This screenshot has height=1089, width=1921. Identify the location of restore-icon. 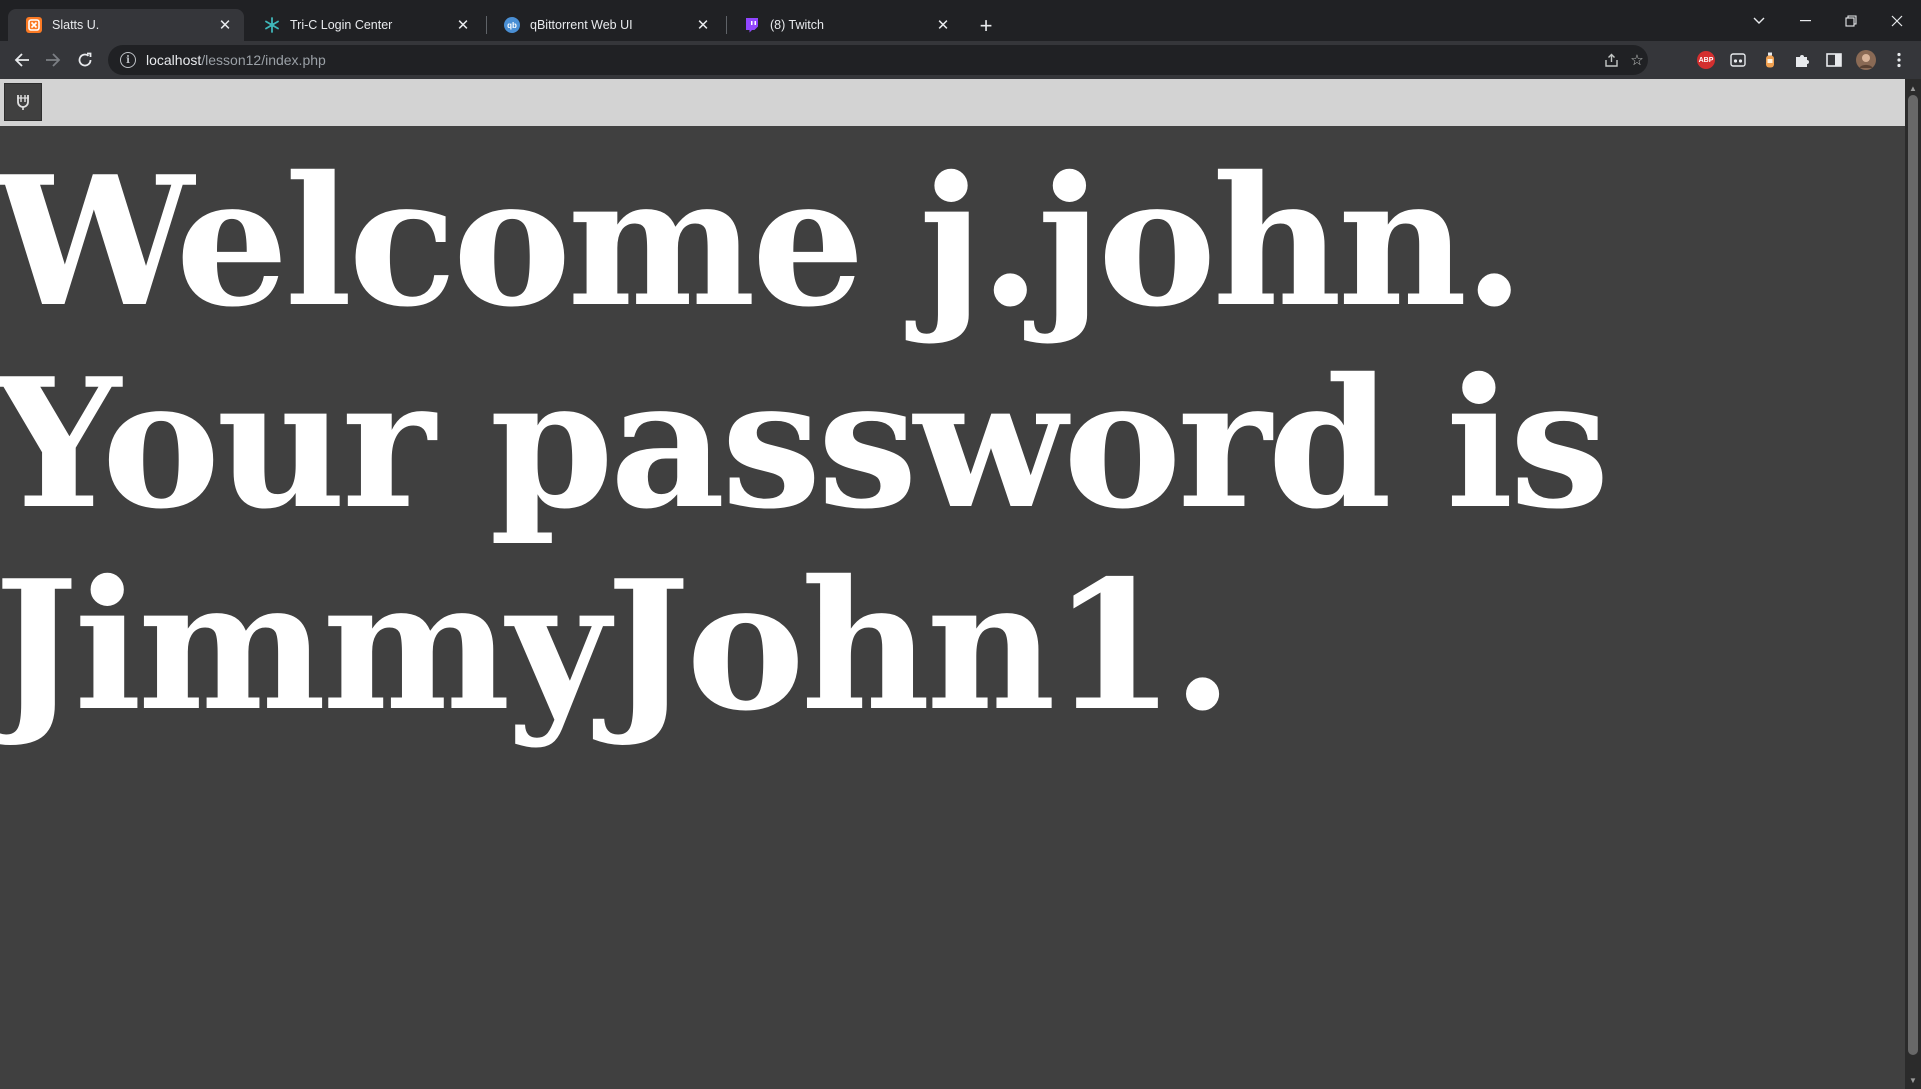
(1851, 20).